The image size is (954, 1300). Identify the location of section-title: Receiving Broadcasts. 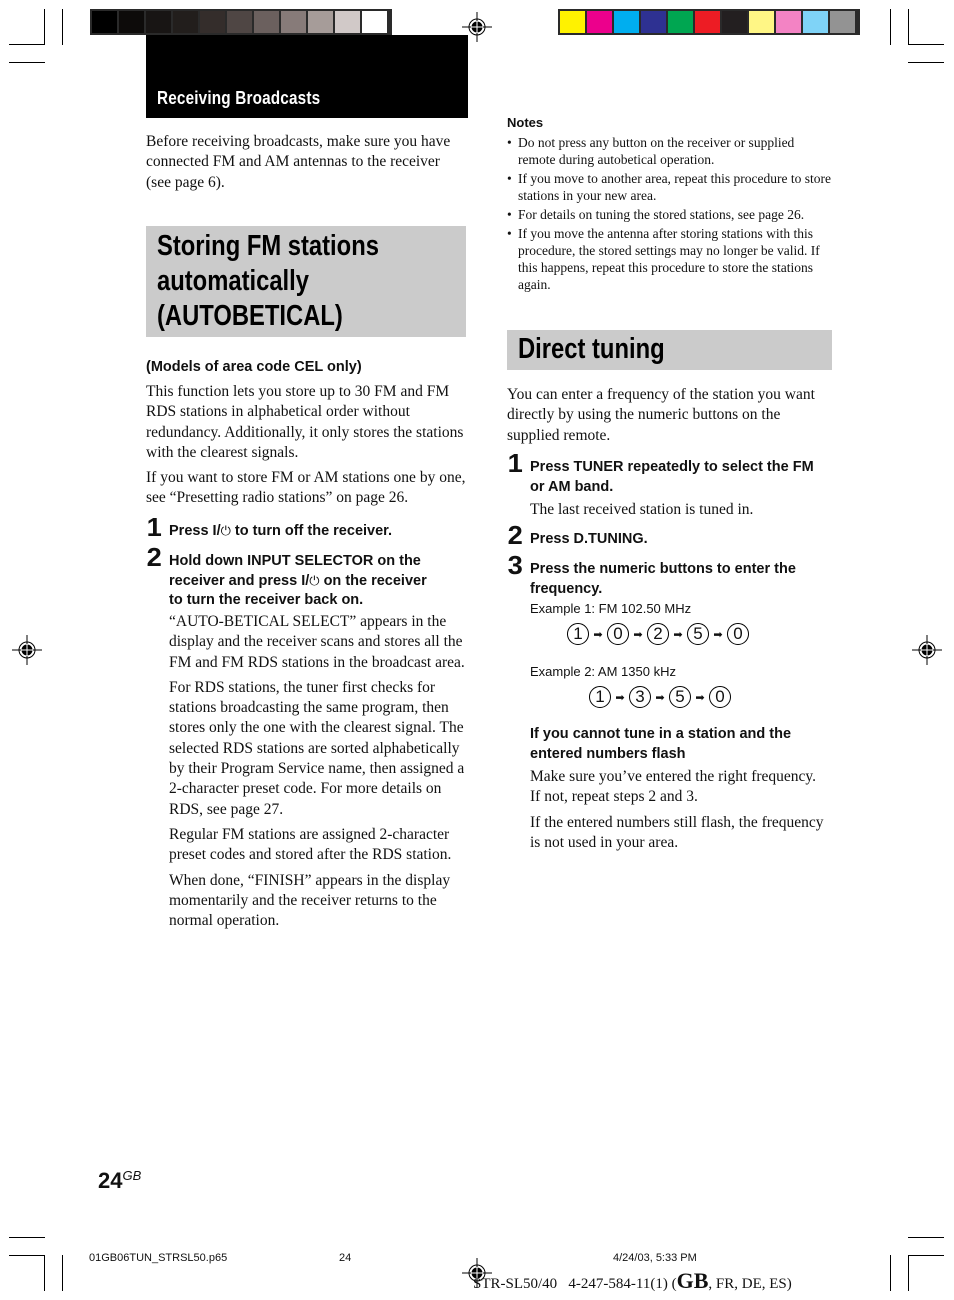
(239, 98).